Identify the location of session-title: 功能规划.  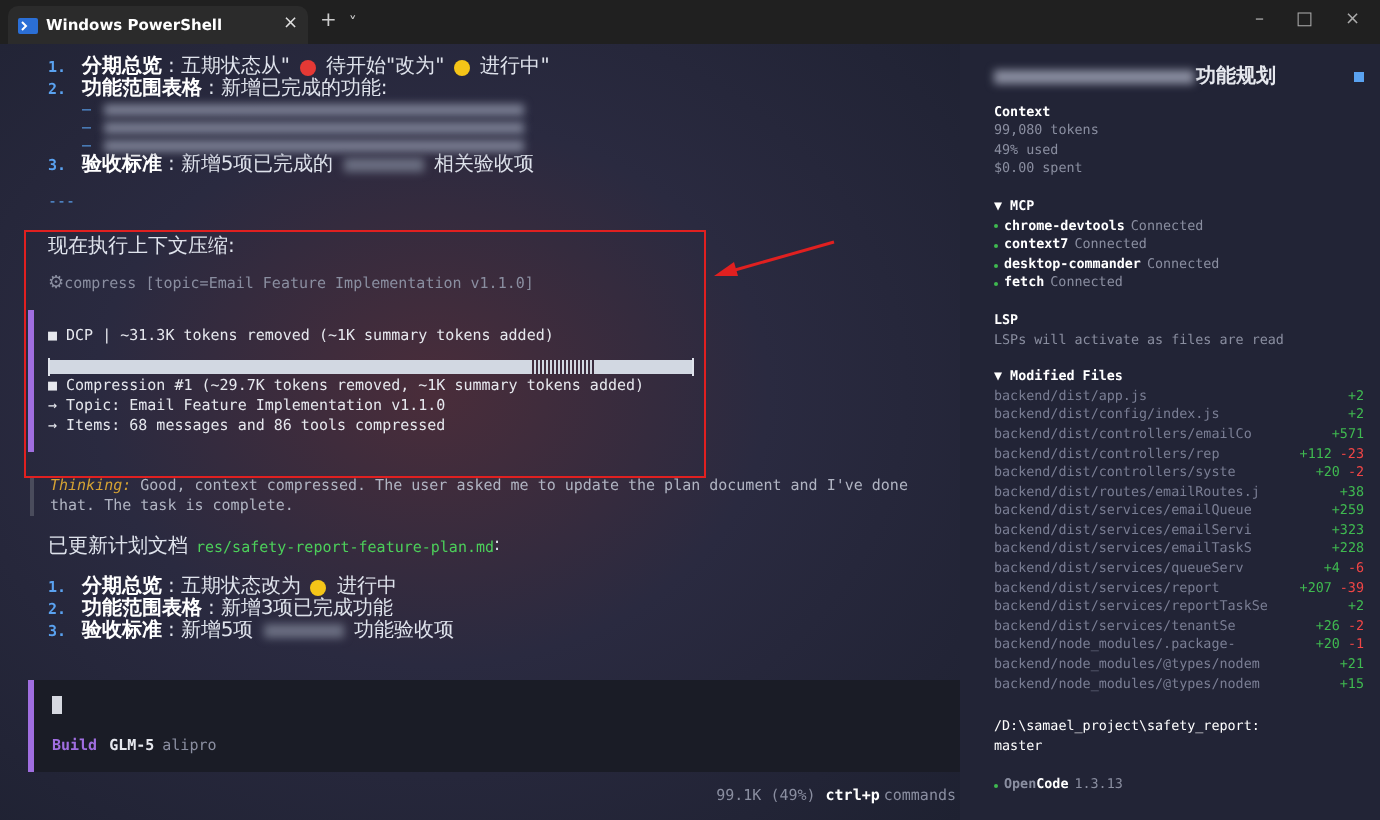
(1236, 78).